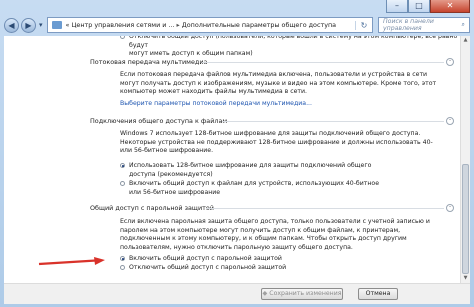  What do you see at coordinates (465, 159) in the screenshot?
I see `vertical-scrollbar: ▲ ▼` at bounding box center [465, 159].